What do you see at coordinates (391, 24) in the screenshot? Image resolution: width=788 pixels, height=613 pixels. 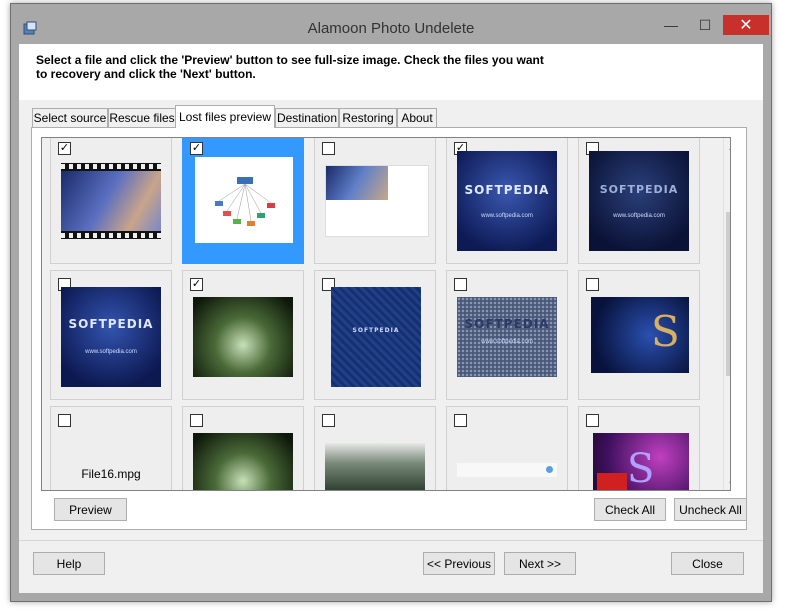 I see `title-bar: Alamoon Photo Undelete — ☐ ✕` at bounding box center [391, 24].